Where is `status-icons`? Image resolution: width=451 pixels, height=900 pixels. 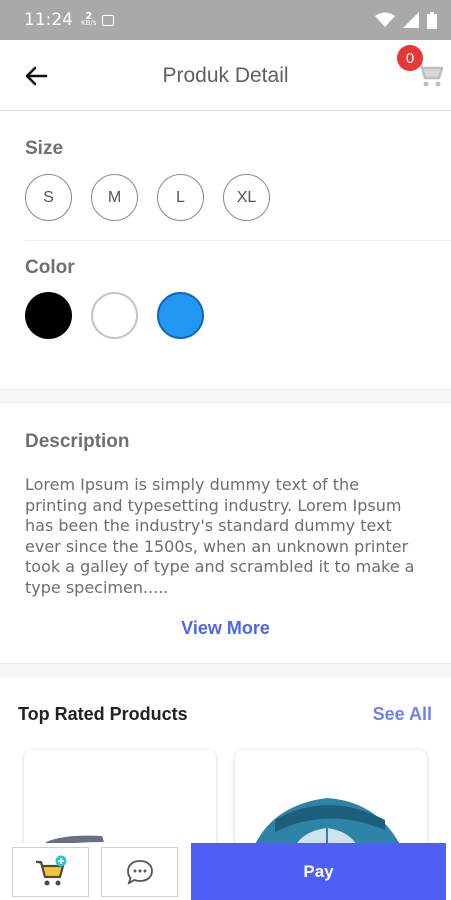
status-icons is located at coordinates (406, 20).